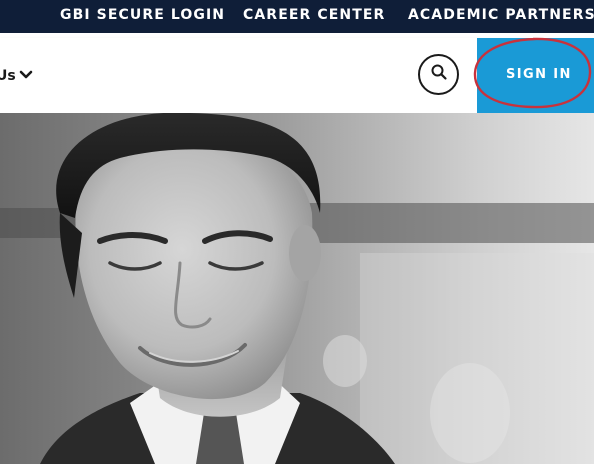 The image size is (594, 464). What do you see at coordinates (314, 15) in the screenshot?
I see `career-center-link: CAREER CENTER` at bounding box center [314, 15].